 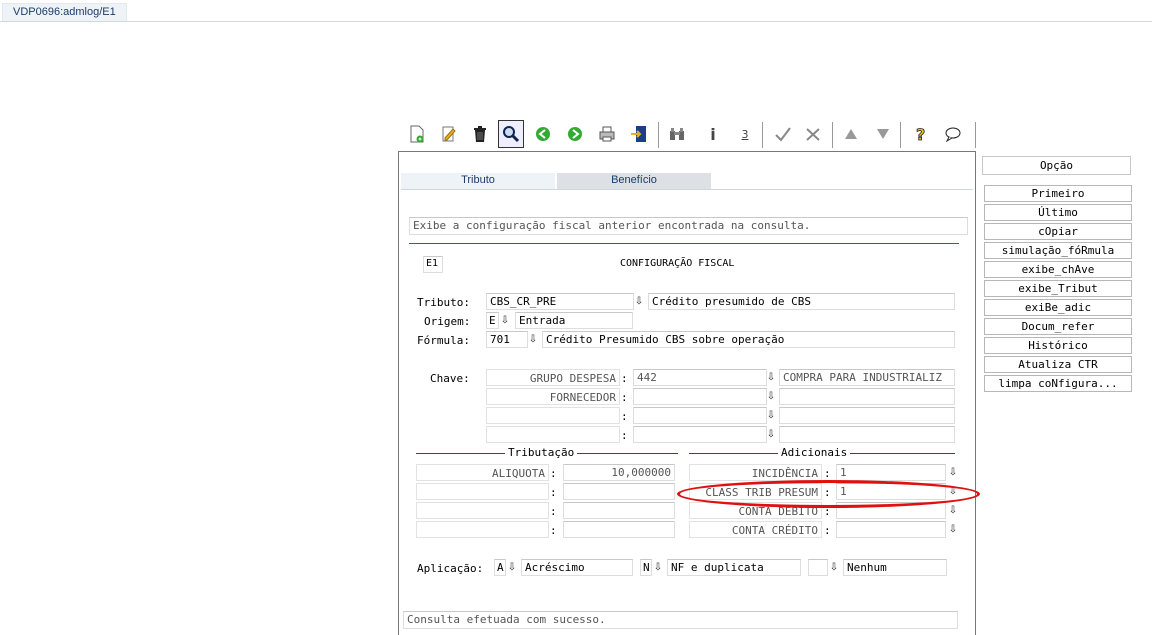 I want to click on simulacao-formula-button: simulação_fóRmula, so click(x=1058, y=250).